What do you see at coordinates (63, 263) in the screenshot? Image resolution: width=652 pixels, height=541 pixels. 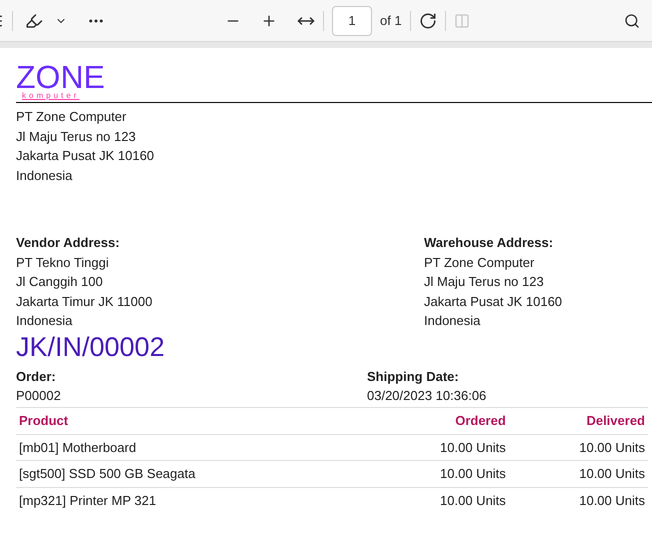 I see `address-line: PT Tekno Tinggi` at bounding box center [63, 263].